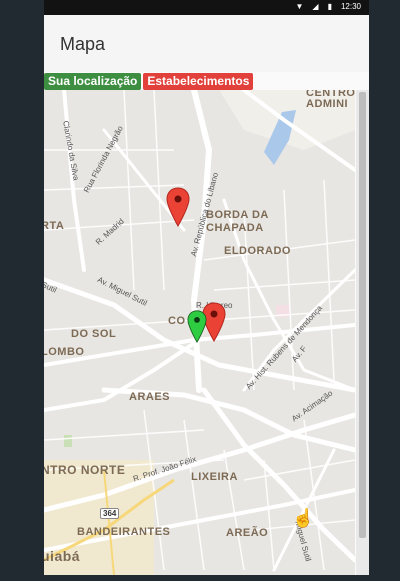  Describe the element at coordinates (214, 477) in the screenshot. I see `map-label-lixeira: LIXEIRA` at that location.